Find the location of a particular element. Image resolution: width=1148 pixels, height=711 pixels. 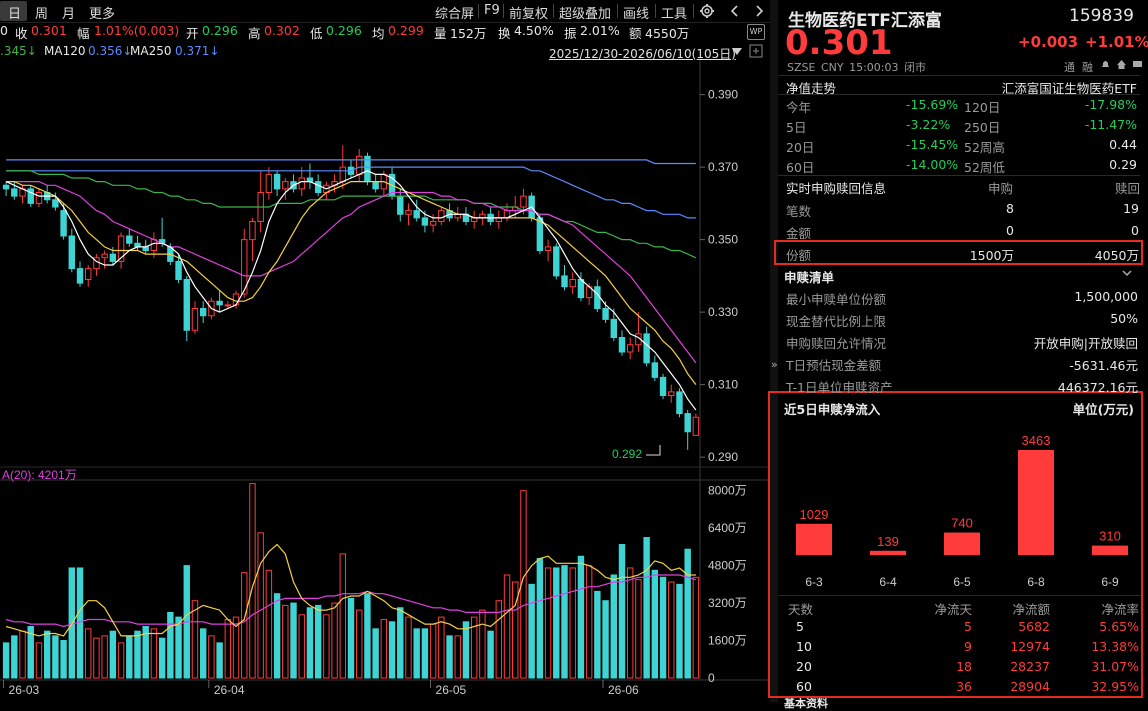

chevron-left-icon is located at coordinates (735, 12).